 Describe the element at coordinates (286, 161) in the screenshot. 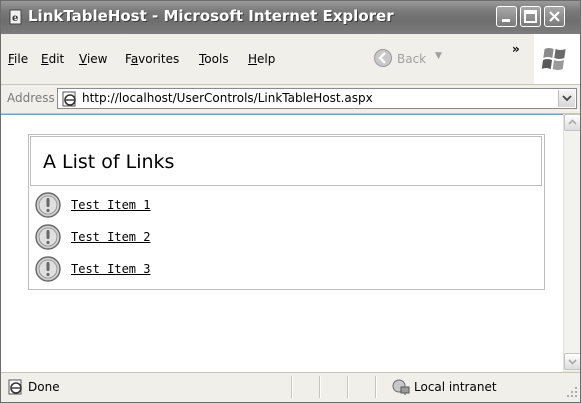

I see `link-table-header: A List of Links` at that location.